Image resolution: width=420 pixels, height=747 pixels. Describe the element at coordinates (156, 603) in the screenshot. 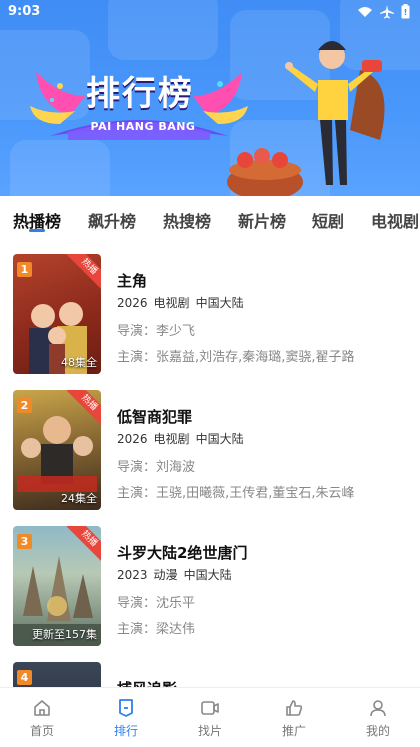

I see `item-director: 导演：沈乐平` at that location.